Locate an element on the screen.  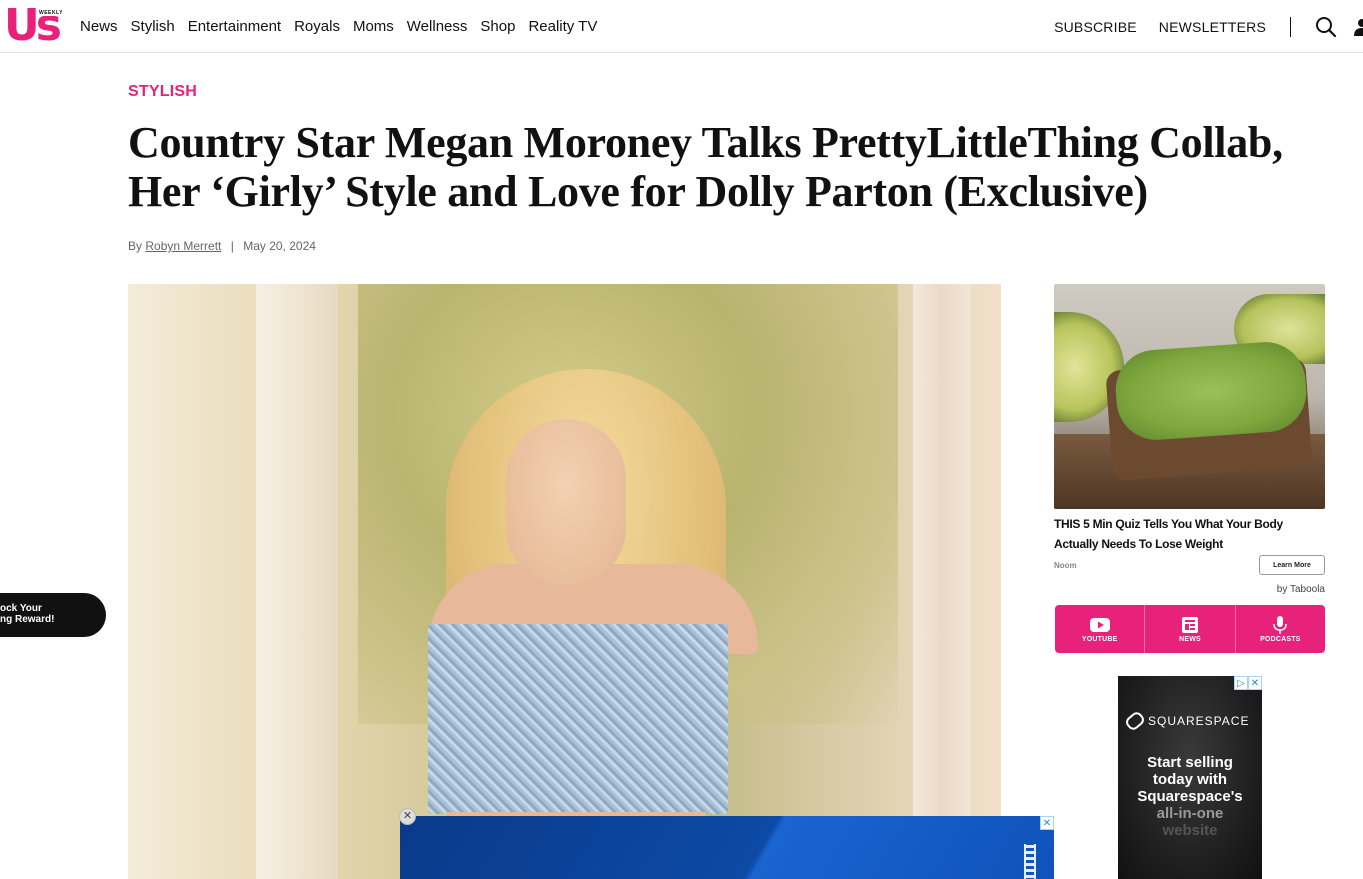
article-category: STYLISH is located at coordinates (162, 92).